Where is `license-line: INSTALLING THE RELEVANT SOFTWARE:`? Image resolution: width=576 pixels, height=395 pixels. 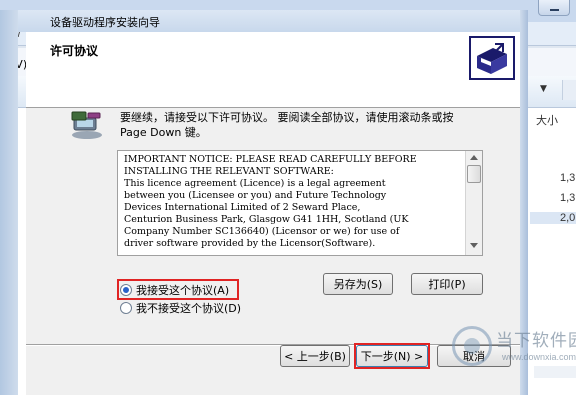 license-line: INSTALLING THE RELEVANT SOFTWARE: is located at coordinates (229, 171).